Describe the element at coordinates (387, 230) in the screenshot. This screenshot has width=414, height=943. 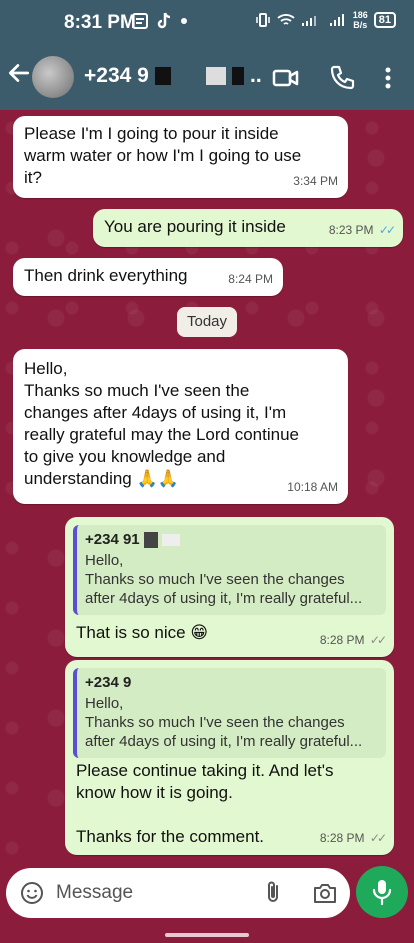
I see `read-ticks-icon: ✓✓` at that location.